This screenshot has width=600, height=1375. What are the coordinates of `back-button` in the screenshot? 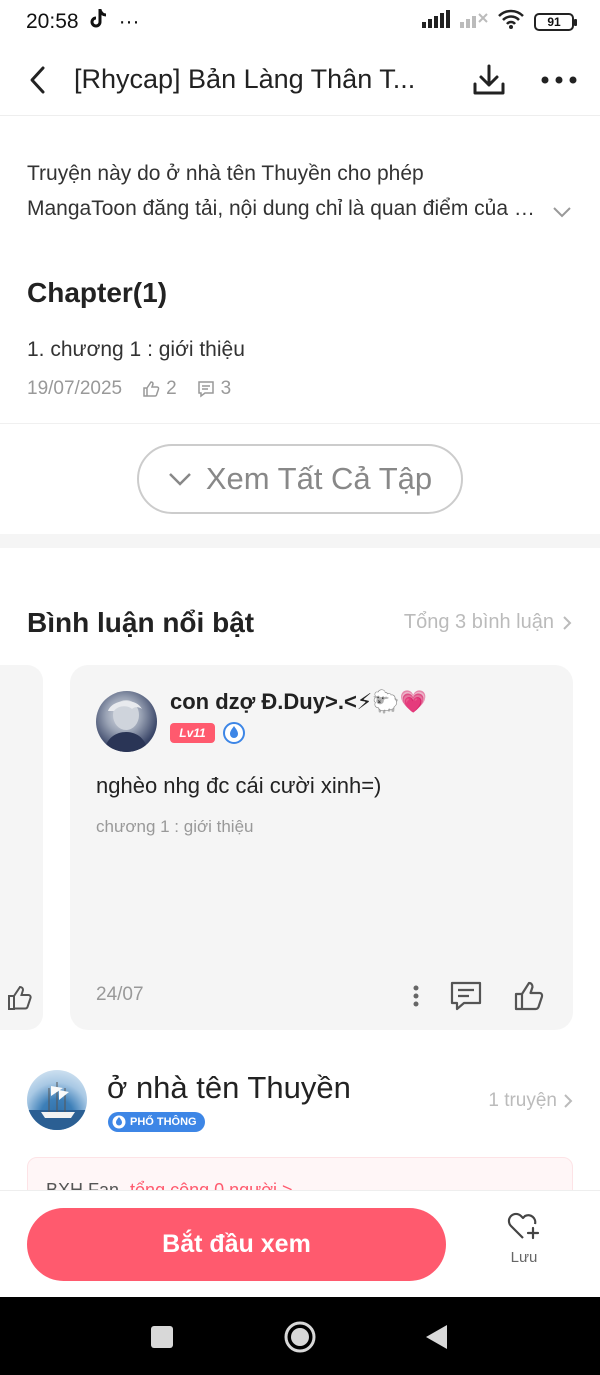 It's located at (37, 80).